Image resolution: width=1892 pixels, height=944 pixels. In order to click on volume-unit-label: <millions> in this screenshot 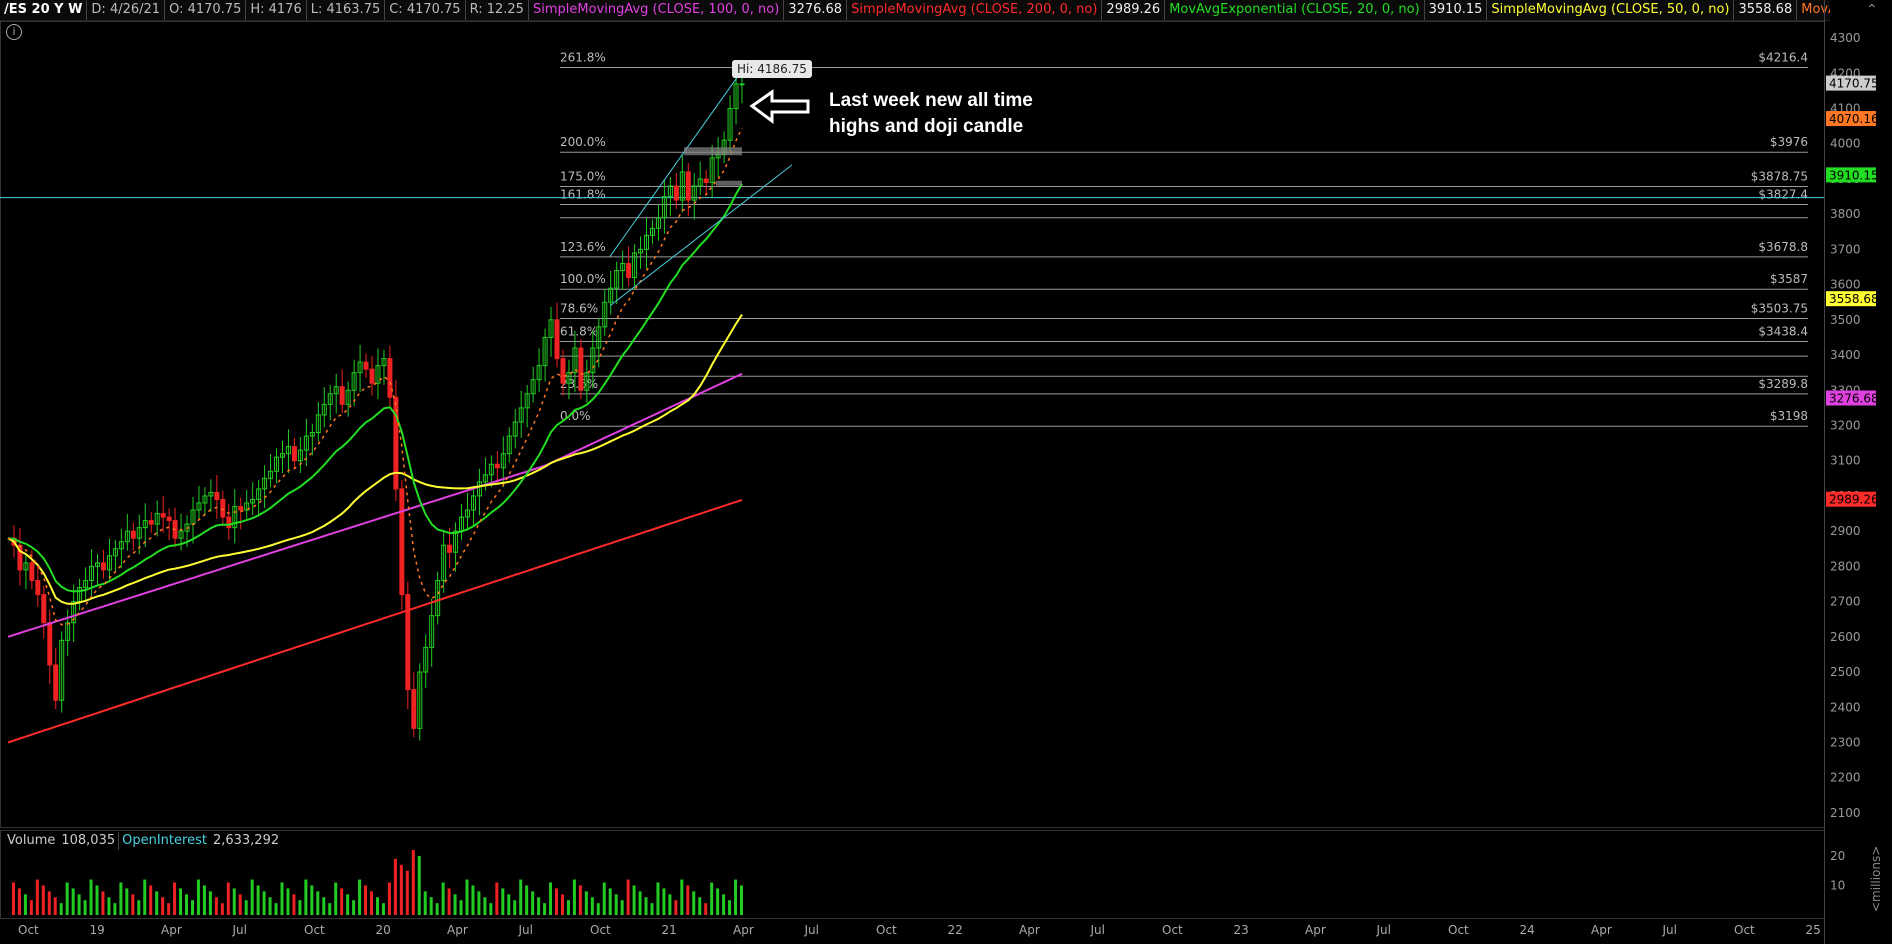, I will do `click(1876, 879)`.